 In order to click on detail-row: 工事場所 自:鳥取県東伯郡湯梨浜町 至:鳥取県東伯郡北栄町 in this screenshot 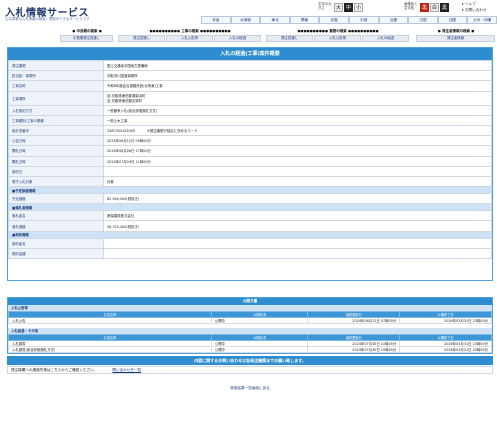, I will do `click(250, 98)`.